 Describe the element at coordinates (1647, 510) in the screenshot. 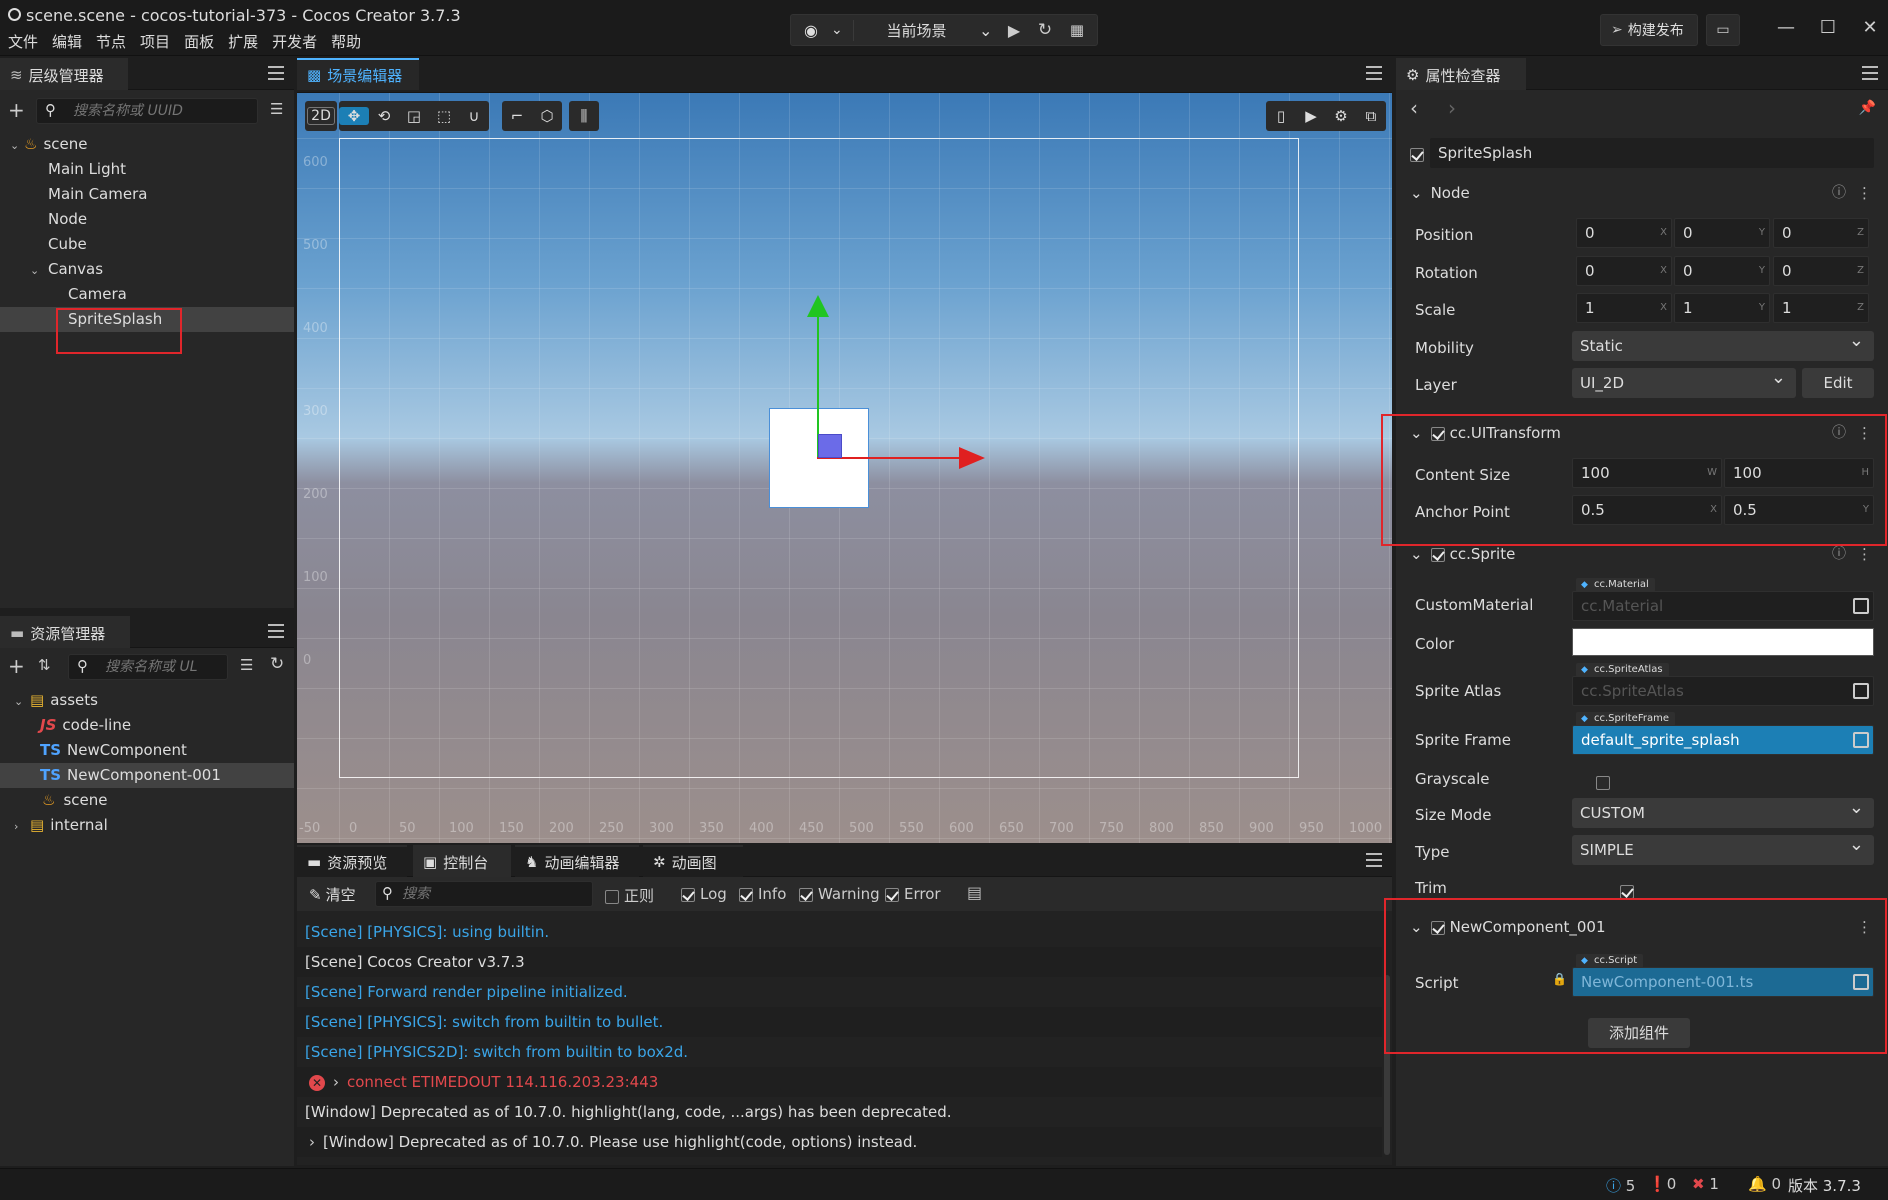

I see `anchor-x-field: 0.5 X` at that location.